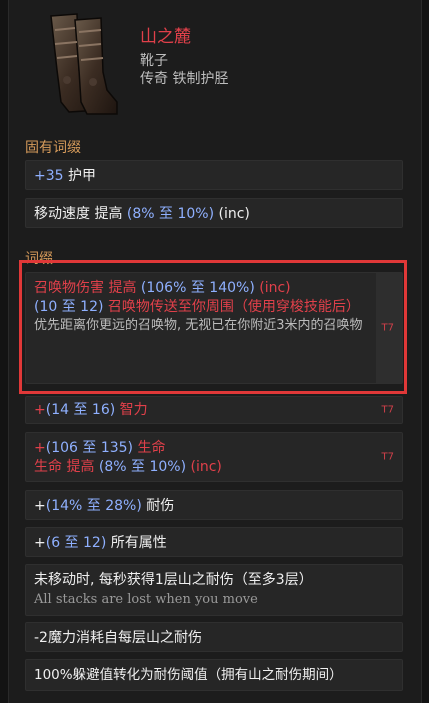 This screenshot has height=703, width=429. Describe the element at coordinates (89, 448) in the screenshot. I see `mod-range: (106 至 135)` at that location.